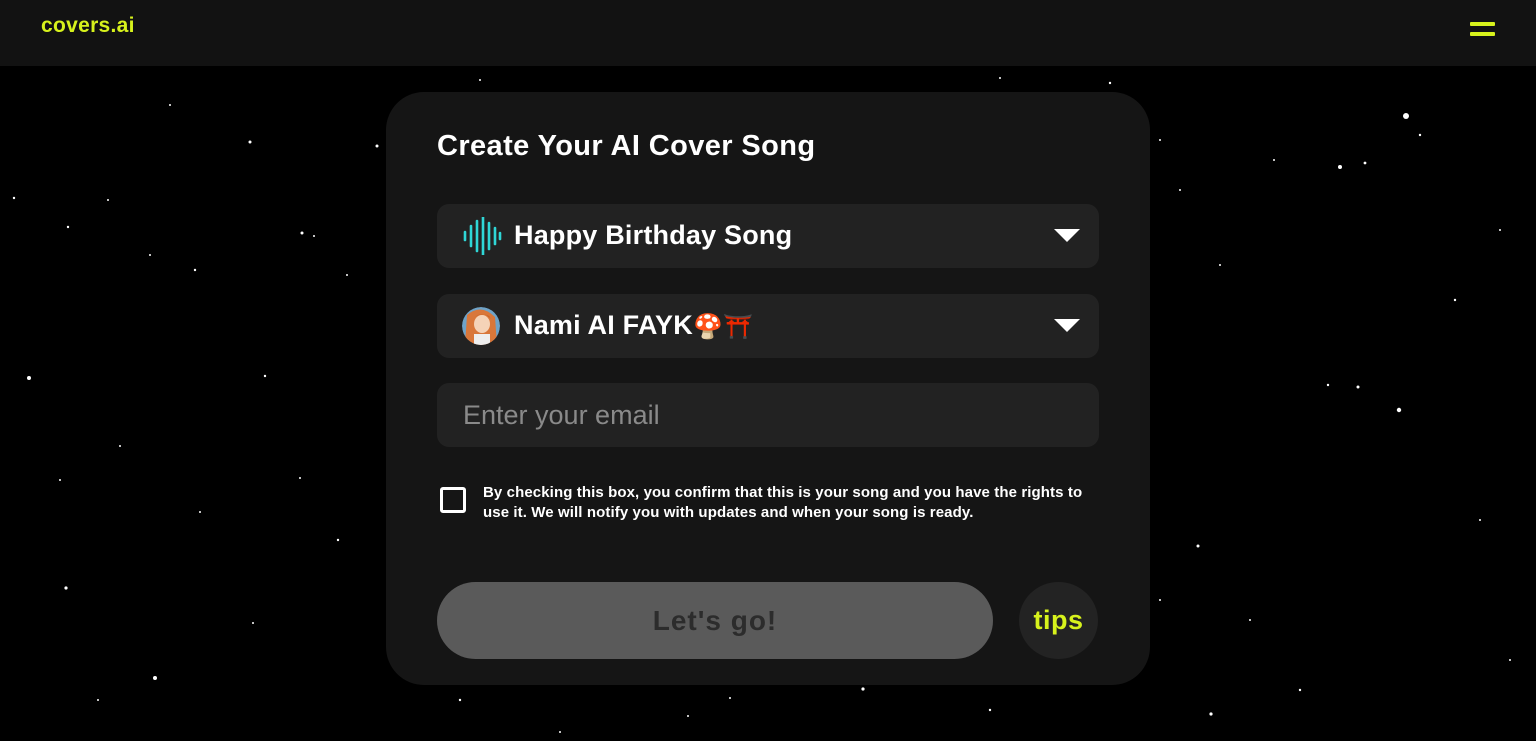 Image resolution: width=1536 pixels, height=741 pixels. I want to click on audio-wave-icon, so click(482, 236).